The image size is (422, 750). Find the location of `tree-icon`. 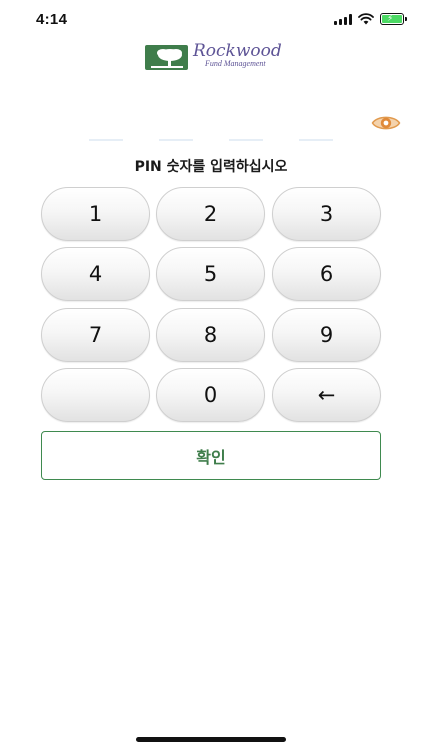

tree-icon is located at coordinates (166, 57).